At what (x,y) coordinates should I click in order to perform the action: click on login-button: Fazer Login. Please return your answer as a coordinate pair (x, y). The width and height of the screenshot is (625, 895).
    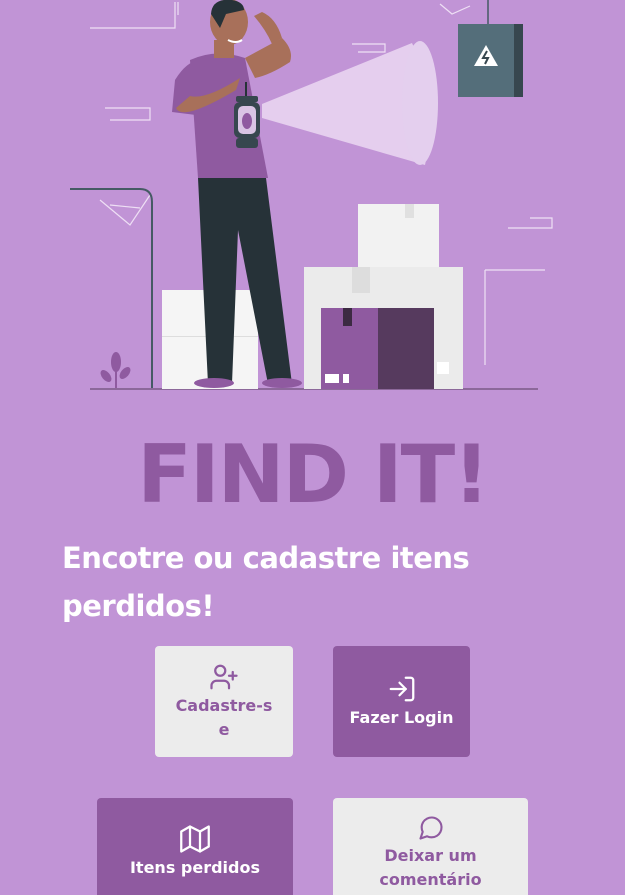
    Looking at the image, I should click on (401, 701).